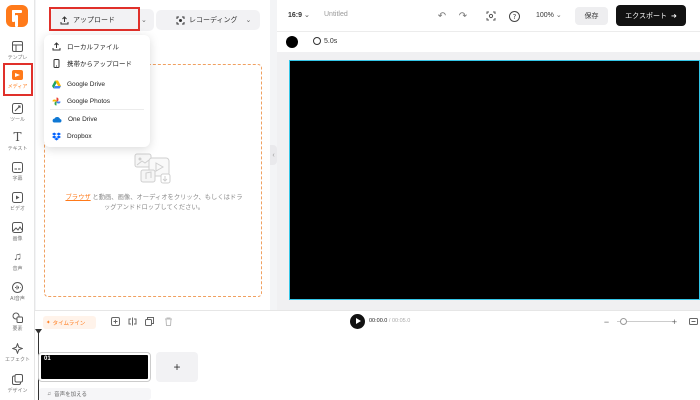 The height and width of the screenshot is (400, 700). Describe the element at coordinates (378, 321) in the screenshot. I see `current-time: 00:00.0` at that location.